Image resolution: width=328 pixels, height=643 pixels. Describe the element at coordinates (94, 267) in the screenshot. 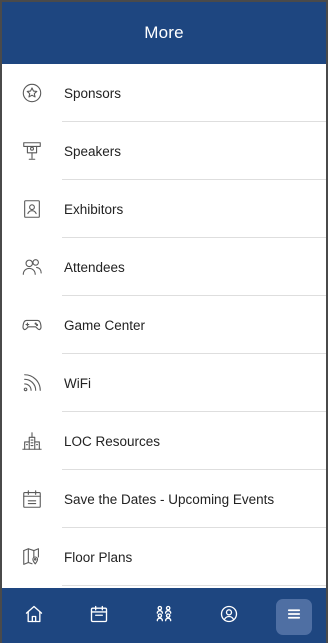

I see `menu-item-label: Attendees` at that location.